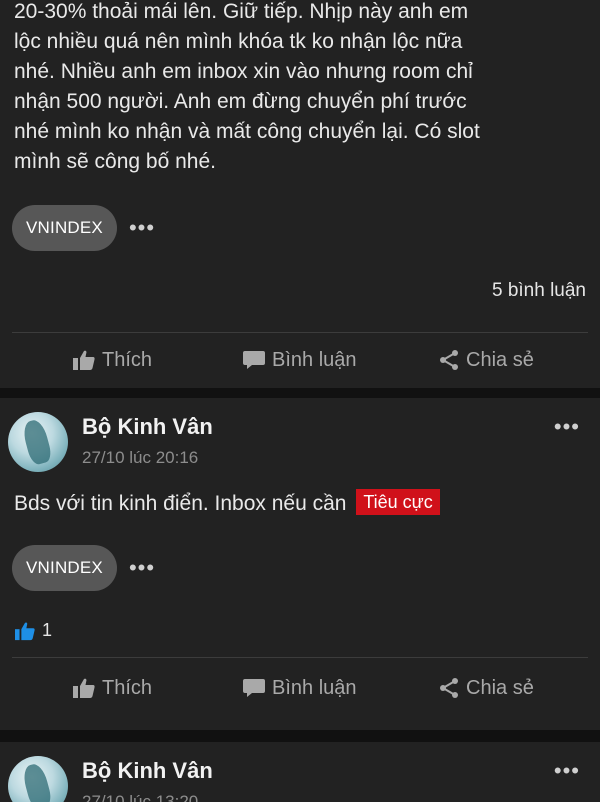 Image resolution: width=600 pixels, height=802 pixels. I want to click on post-timestamp: 27/10 lúc 20:16, so click(140, 457).